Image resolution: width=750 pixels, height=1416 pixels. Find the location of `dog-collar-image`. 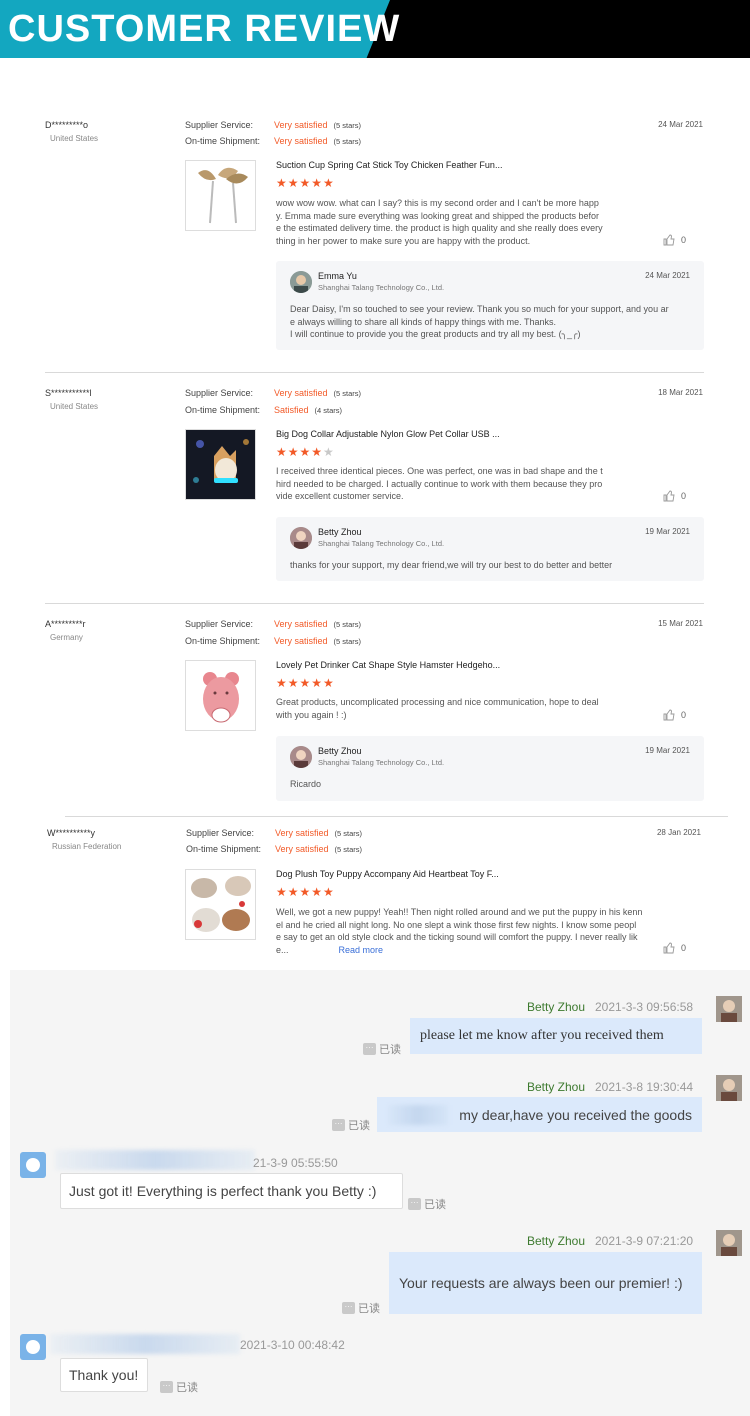

dog-collar-image is located at coordinates (220, 464).